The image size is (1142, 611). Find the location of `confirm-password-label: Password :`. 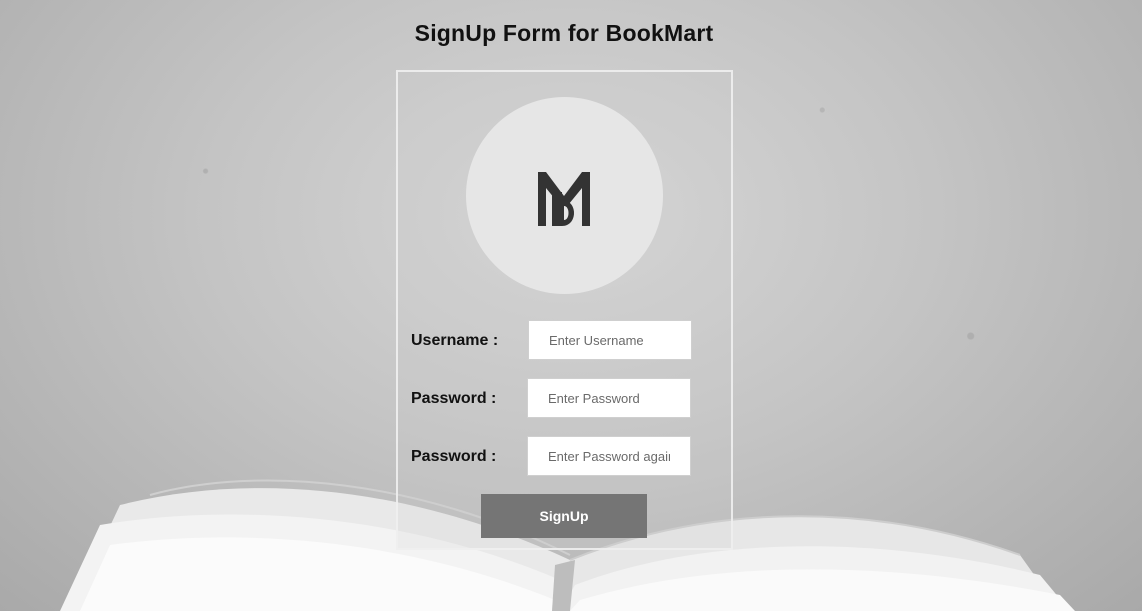

confirm-password-label: Password : is located at coordinates (454, 456).